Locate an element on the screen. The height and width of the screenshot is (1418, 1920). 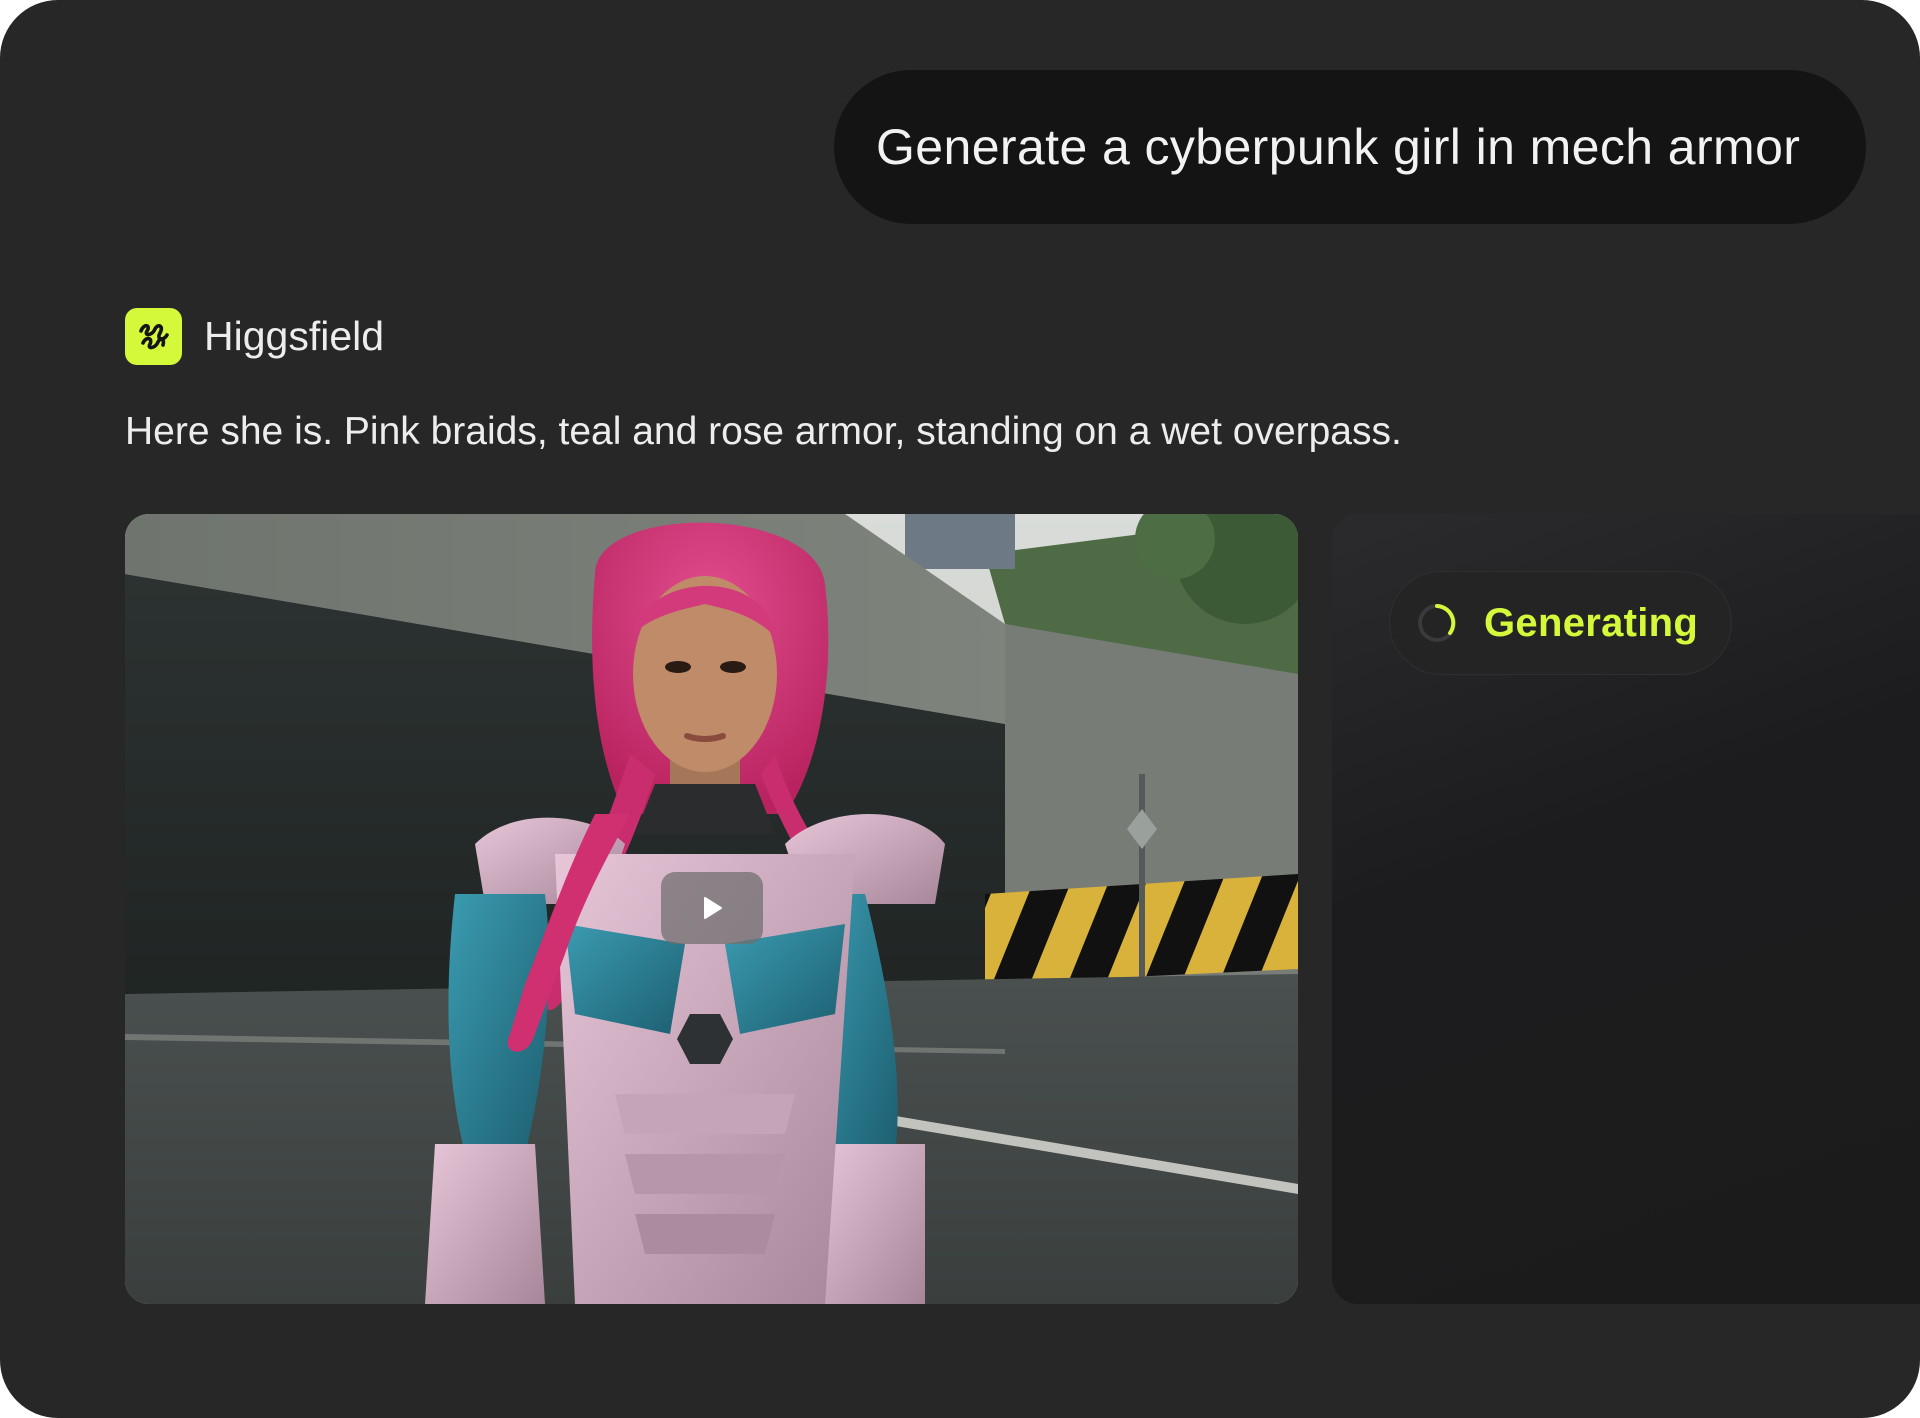
user-message-bubble: Generate a cyberpunk girl in mech armor is located at coordinates (1350, 147).